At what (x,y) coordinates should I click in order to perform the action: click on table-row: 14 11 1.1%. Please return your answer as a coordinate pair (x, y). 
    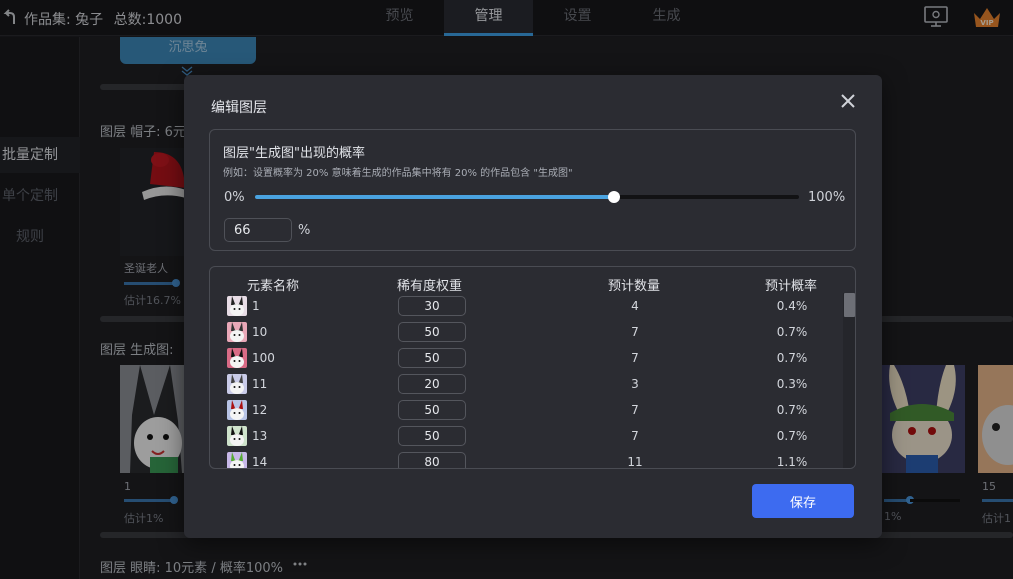
    Looking at the image, I should click on (526, 459).